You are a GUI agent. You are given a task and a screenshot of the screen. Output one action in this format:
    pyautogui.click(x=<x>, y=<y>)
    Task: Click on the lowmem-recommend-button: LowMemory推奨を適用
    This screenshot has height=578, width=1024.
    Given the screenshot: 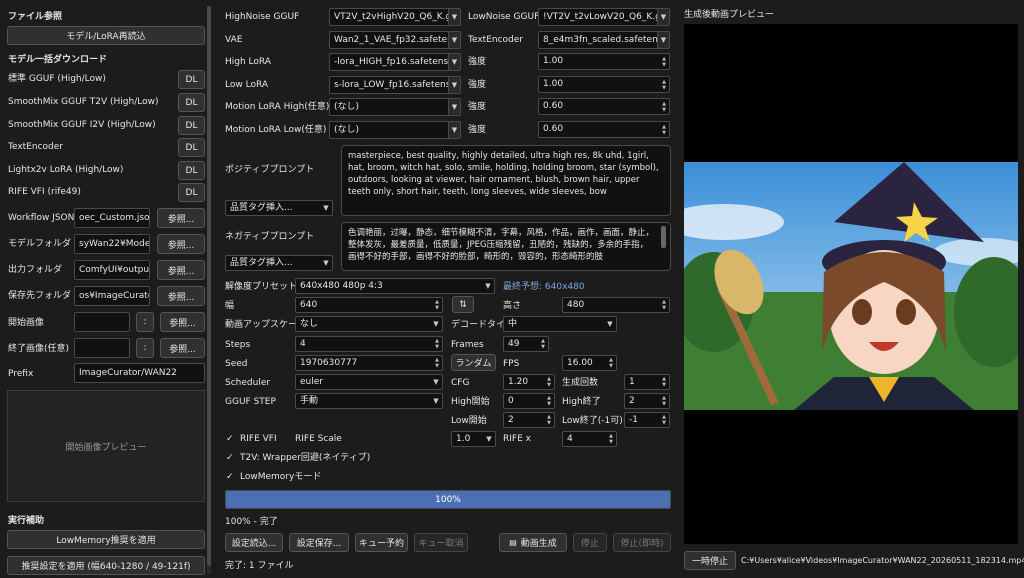 What is the action you would take?
    pyautogui.click(x=106, y=539)
    